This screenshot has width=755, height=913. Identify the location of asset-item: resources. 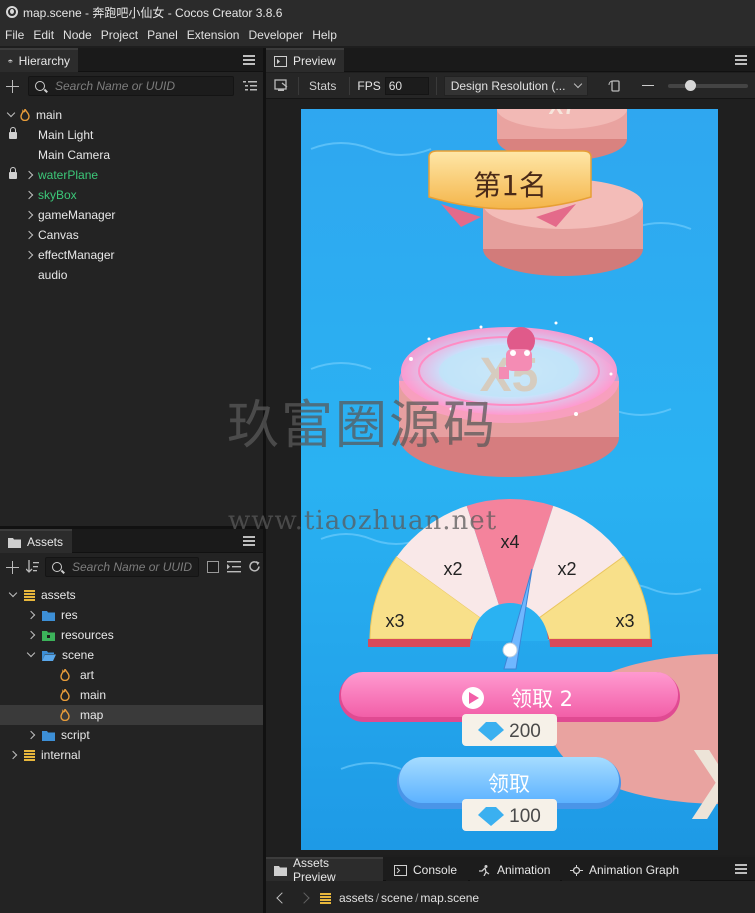
(131, 635).